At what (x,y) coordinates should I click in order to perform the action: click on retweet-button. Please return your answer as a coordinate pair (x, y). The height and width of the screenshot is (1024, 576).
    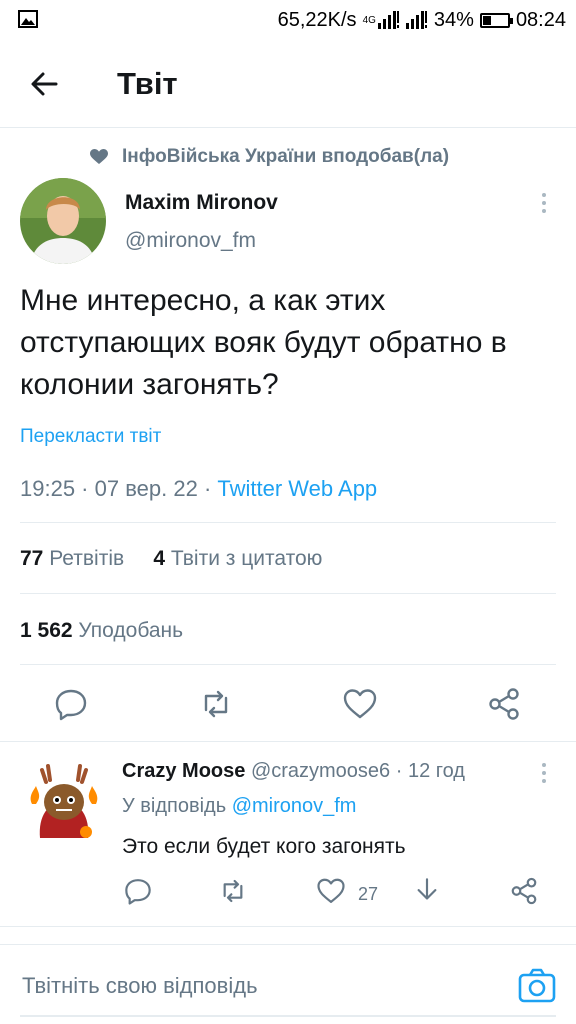
    Looking at the image, I should click on (216, 704).